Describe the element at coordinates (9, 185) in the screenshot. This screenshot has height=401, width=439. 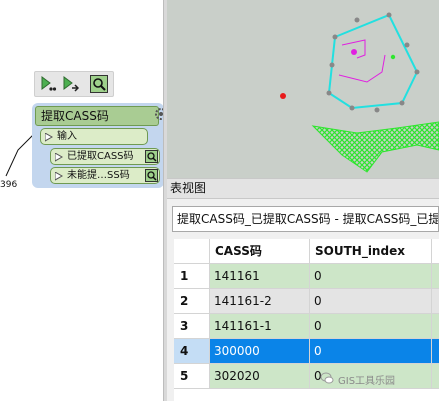
I see `feature-count-label: 396` at that location.